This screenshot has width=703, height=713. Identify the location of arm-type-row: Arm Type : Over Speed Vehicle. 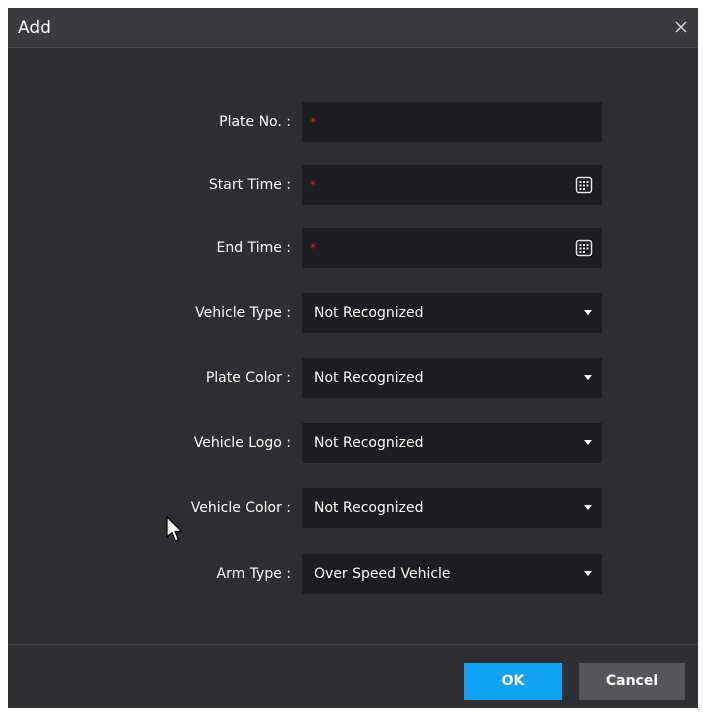
(353, 574).